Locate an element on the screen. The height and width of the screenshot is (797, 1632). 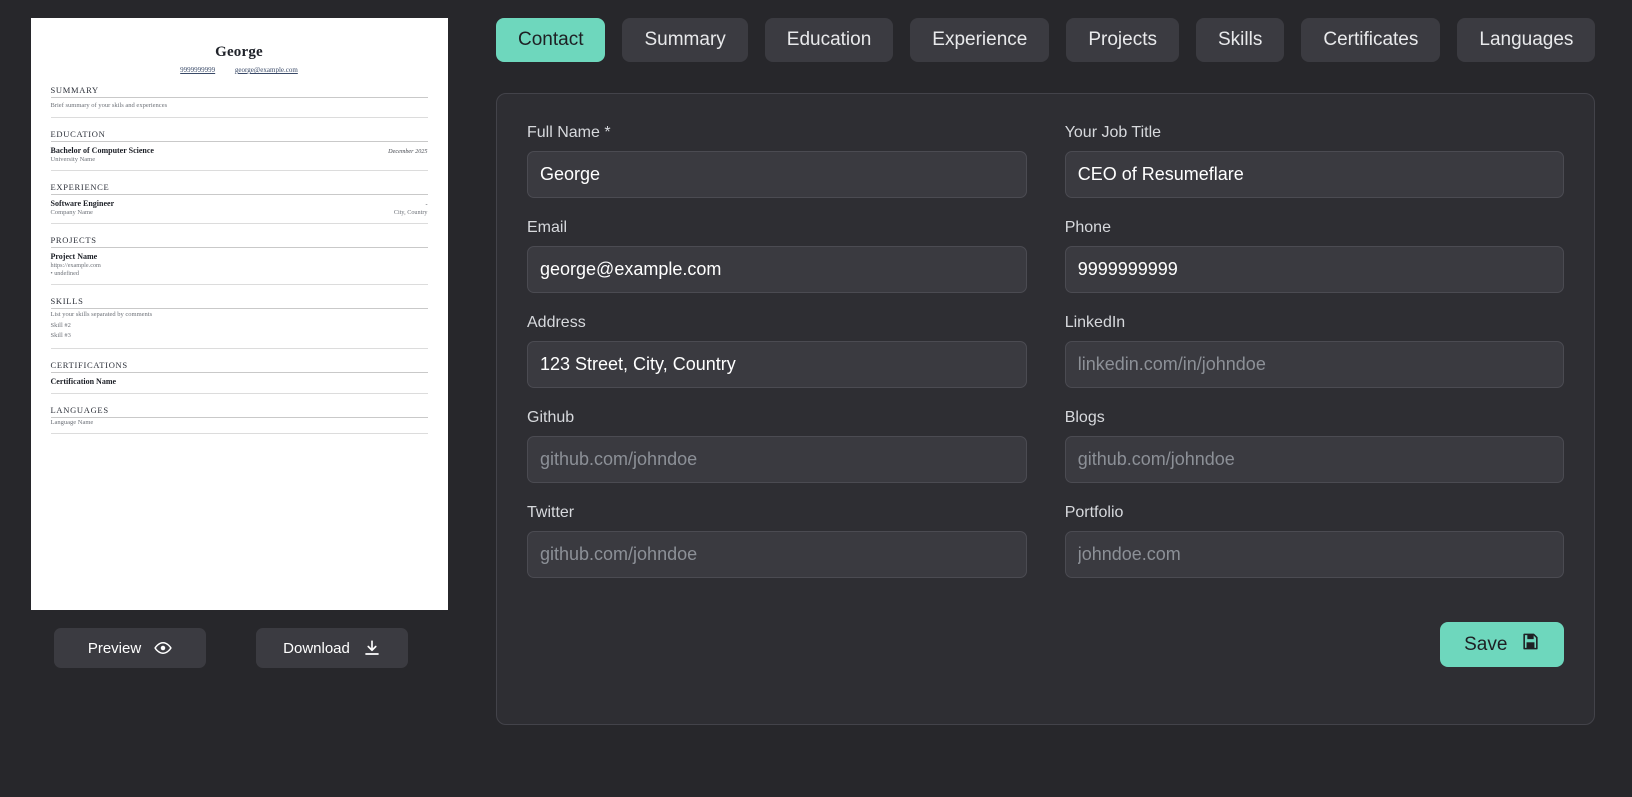
eye-icon is located at coordinates (163, 648).